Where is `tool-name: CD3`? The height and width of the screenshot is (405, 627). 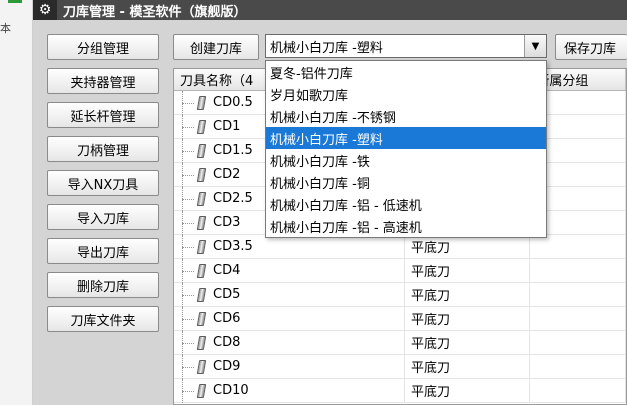
tool-name: CD3 is located at coordinates (227, 222).